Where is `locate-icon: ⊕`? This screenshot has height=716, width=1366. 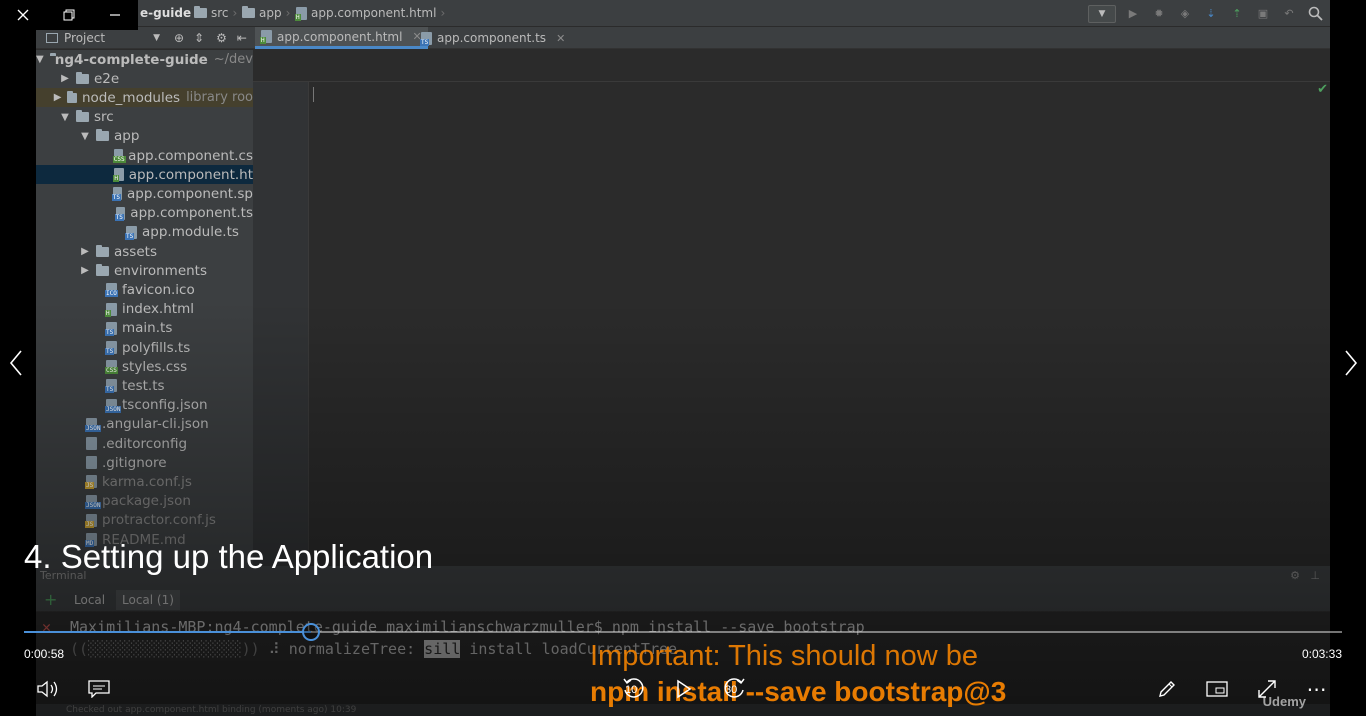
locate-icon: ⊕ is located at coordinates (179, 38).